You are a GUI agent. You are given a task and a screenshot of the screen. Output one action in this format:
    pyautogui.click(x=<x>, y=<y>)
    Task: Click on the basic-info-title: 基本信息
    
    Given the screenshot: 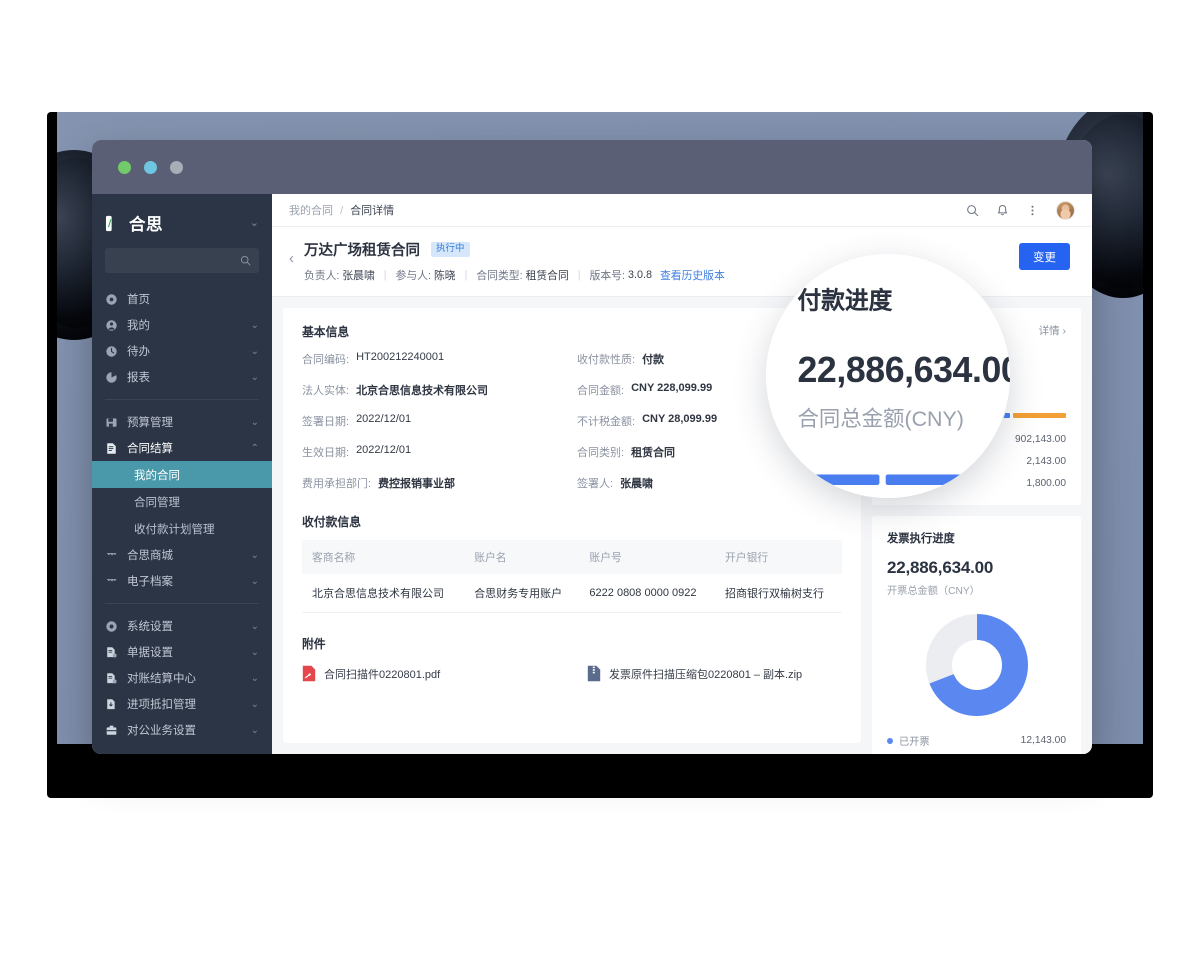 What is the action you would take?
    pyautogui.click(x=326, y=332)
    